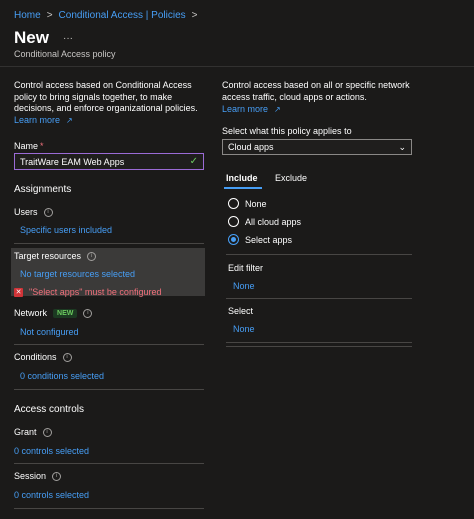 The width and height of the screenshot is (474, 519). What do you see at coordinates (49, 409) in the screenshot?
I see `access-controls-heading: Access controls` at bounding box center [49, 409].